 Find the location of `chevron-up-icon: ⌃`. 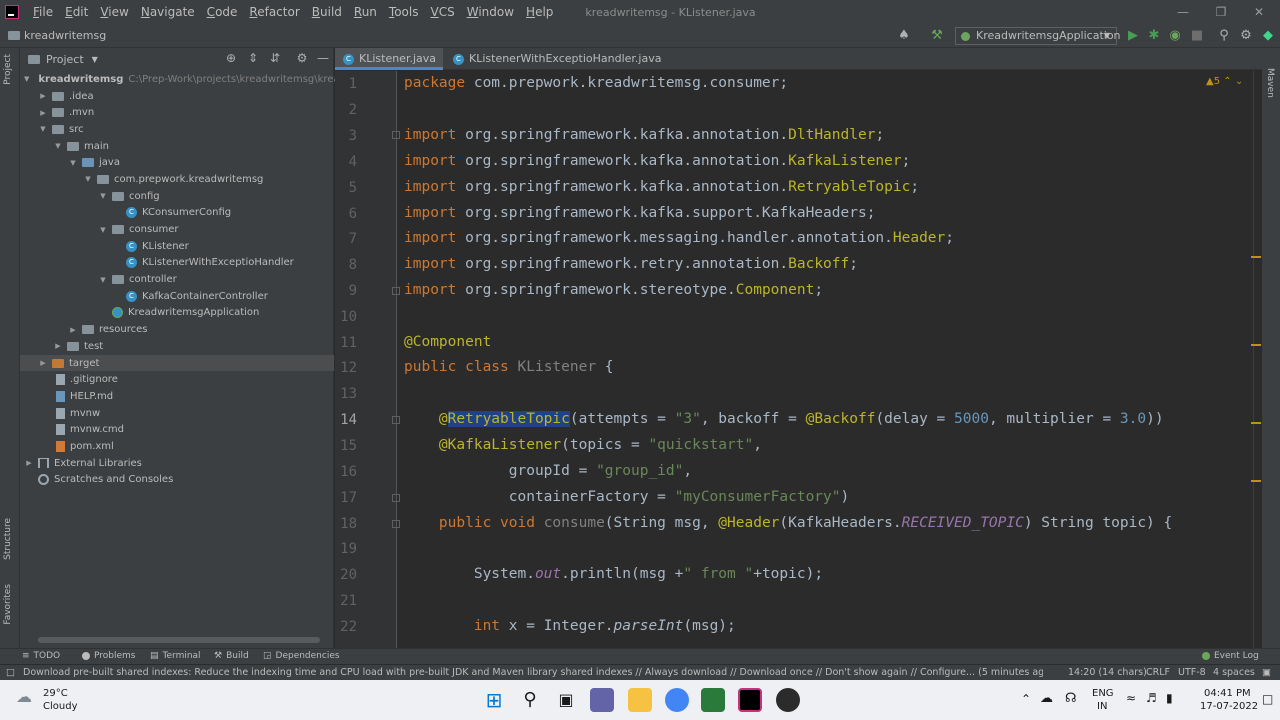

chevron-up-icon: ⌃ is located at coordinates (1026, 699).